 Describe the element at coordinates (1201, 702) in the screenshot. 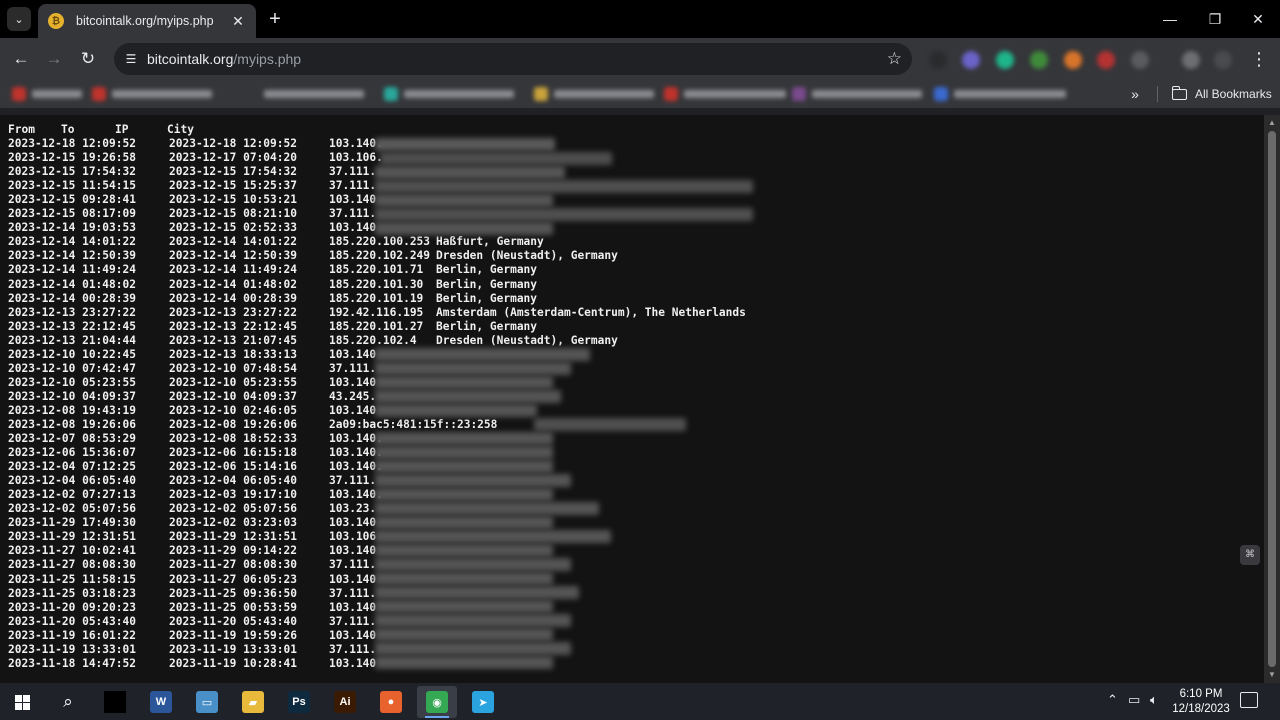

I see `system-clock: 6:10 PM 12/18/2023` at that location.